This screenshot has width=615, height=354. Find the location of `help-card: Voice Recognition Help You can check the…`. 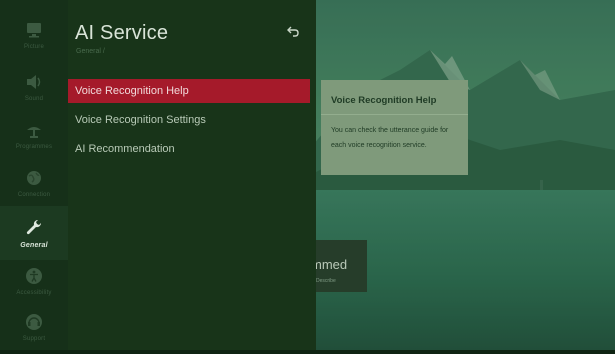

help-card: Voice Recognition Help You can check the… is located at coordinates (394, 127).